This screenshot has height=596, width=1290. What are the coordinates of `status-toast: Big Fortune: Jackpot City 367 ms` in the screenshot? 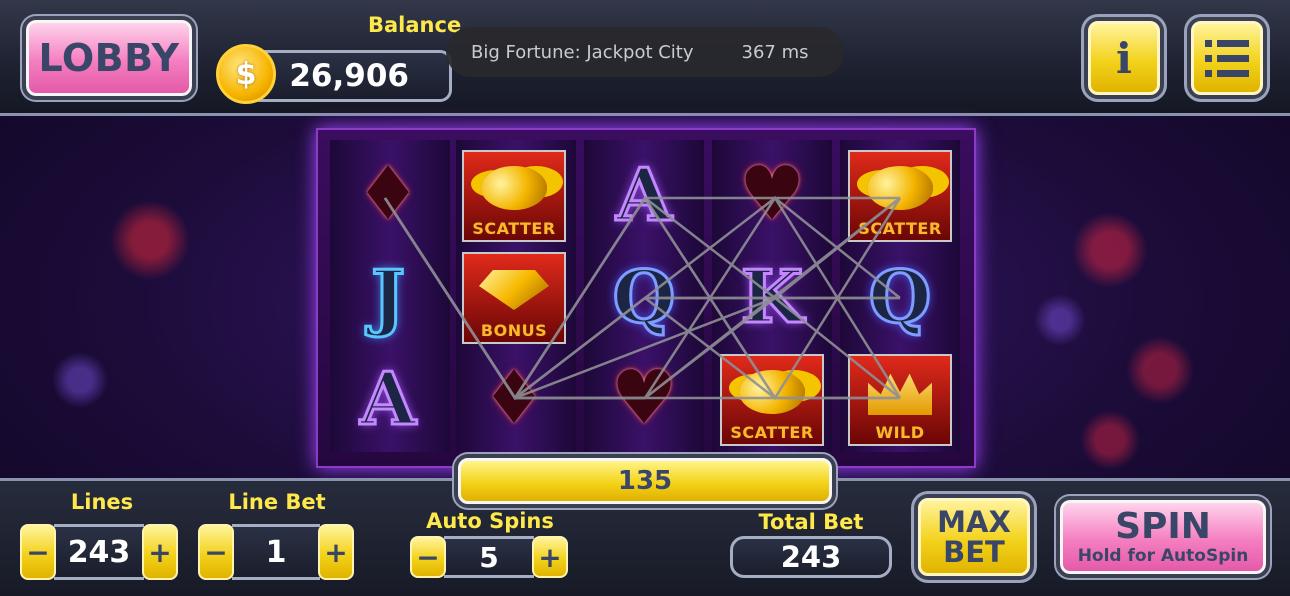 It's located at (645, 52).